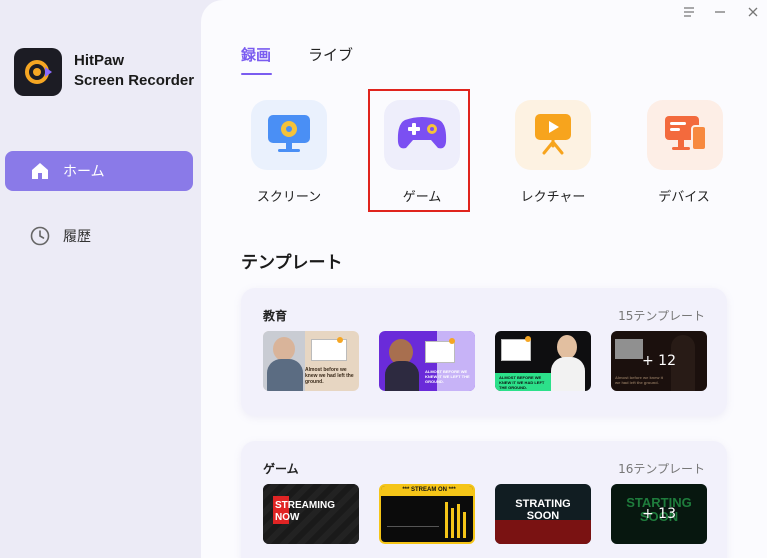  What do you see at coordinates (661, 469) in the screenshot?
I see `category-count: 16テンプレート` at bounding box center [661, 469].